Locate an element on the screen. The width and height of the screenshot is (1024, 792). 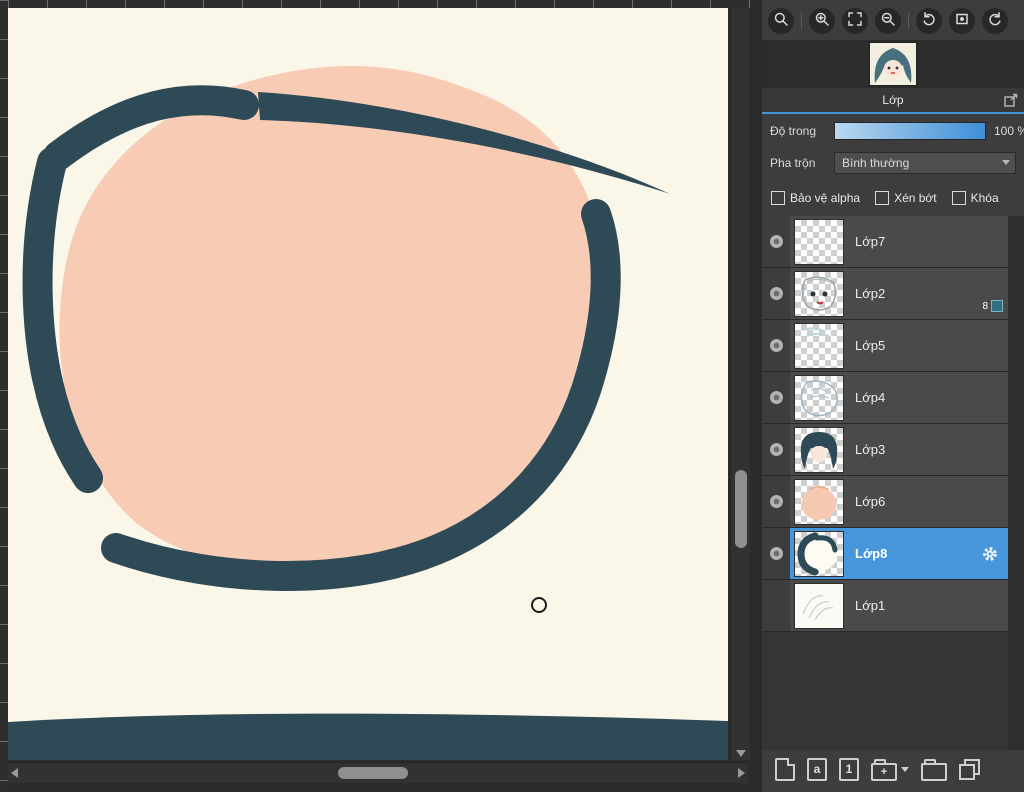
layer-row: Lớp7 is located at coordinates (885, 242).